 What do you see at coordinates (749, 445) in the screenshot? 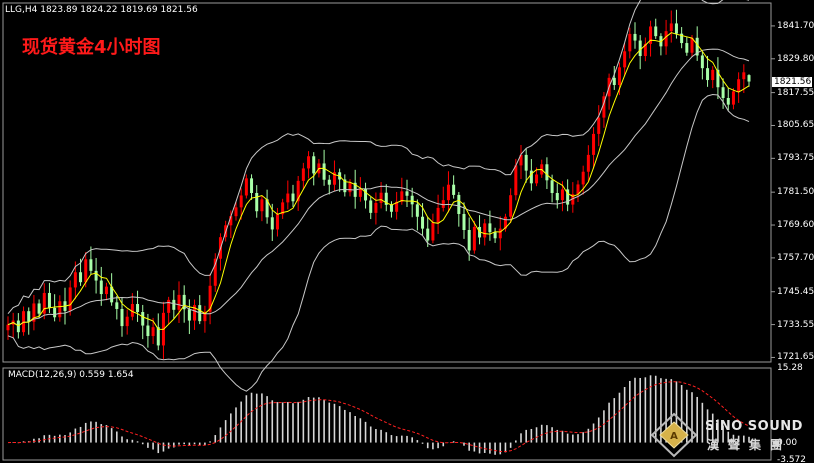
I see `logo-brand-cn: 漢聲集團` at bounding box center [749, 445].